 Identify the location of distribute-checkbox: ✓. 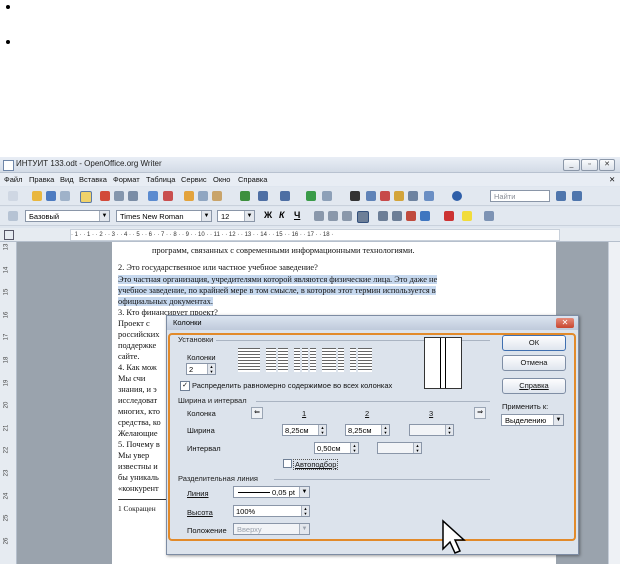
(185, 386).